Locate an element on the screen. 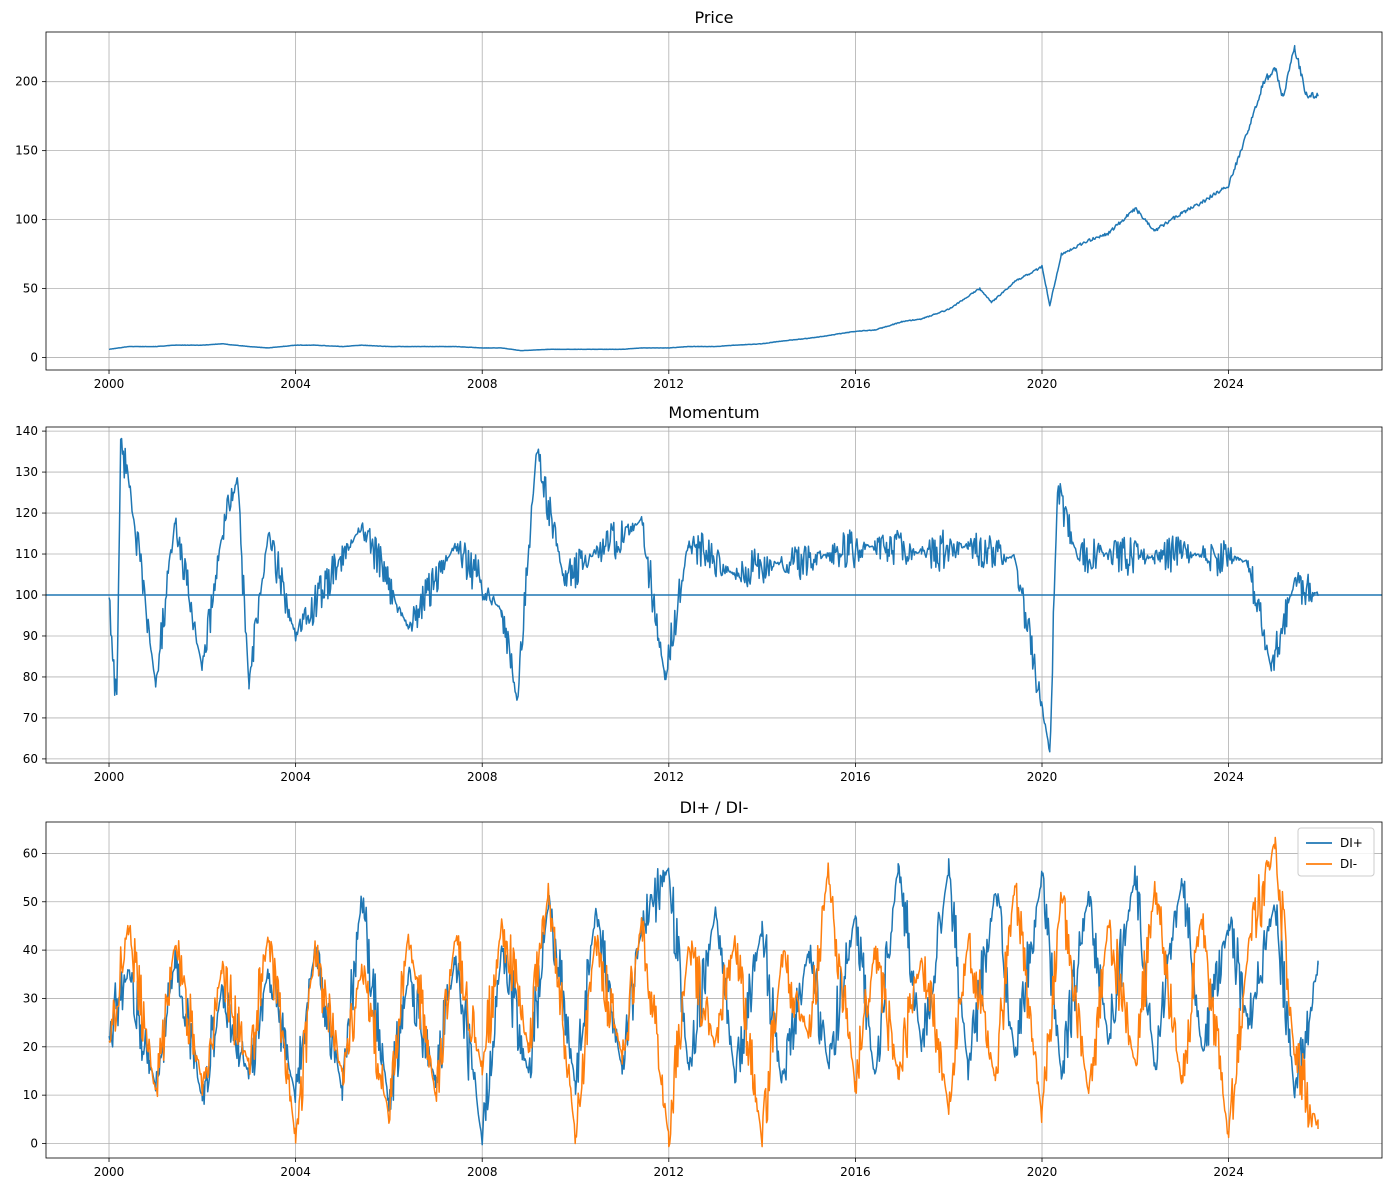 The height and width of the screenshot is (1190, 1390). y-tick-label: 120 is located at coordinates (26, 513).